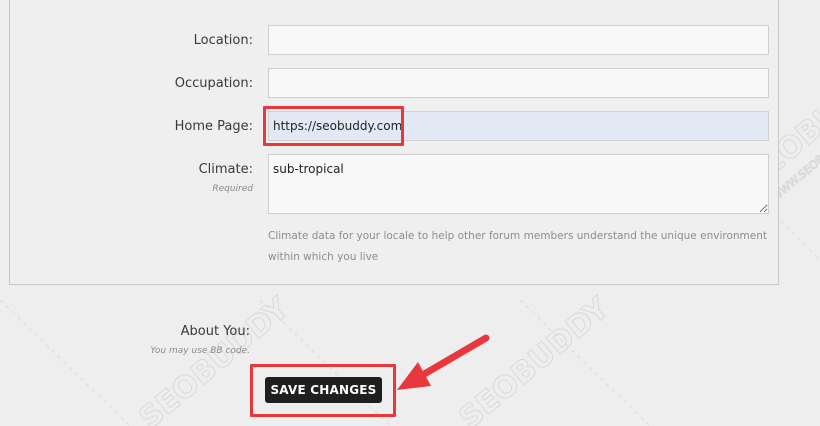 This screenshot has width=820, height=426. I want to click on climate-label: Climate:, so click(225, 169).